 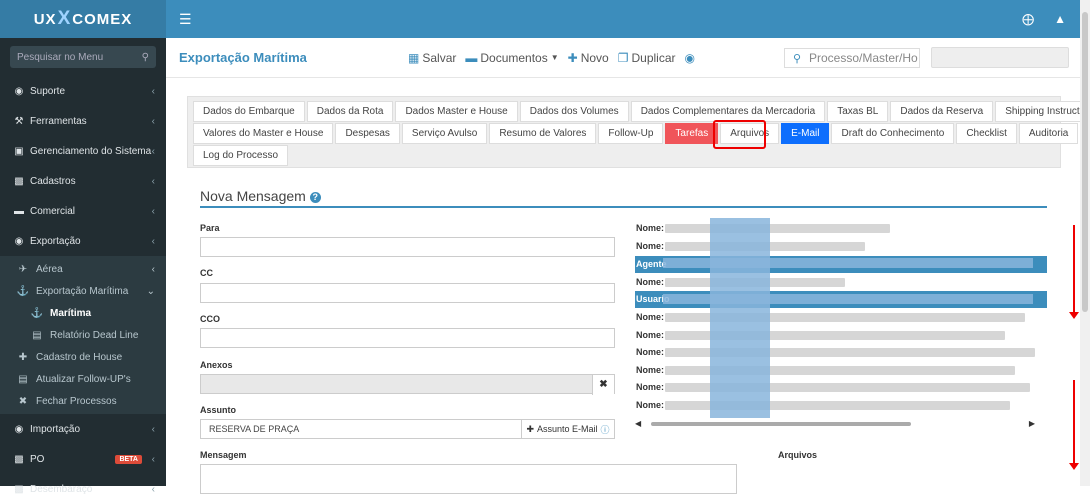 I want to click on search-icon: ⚲, so click(x=145, y=57).